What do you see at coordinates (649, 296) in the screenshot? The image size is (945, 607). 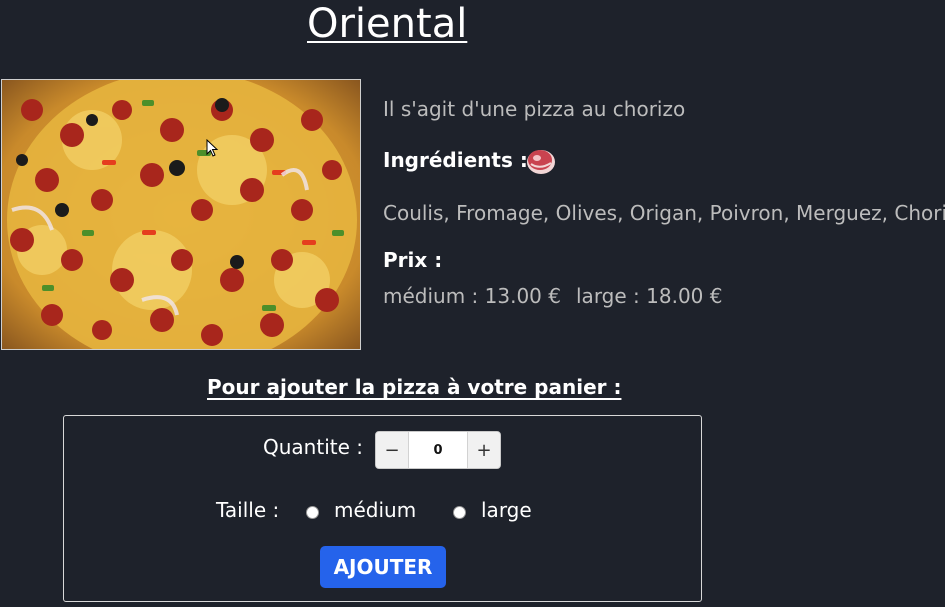 I see `price-large: large : 18.00 €` at bounding box center [649, 296].